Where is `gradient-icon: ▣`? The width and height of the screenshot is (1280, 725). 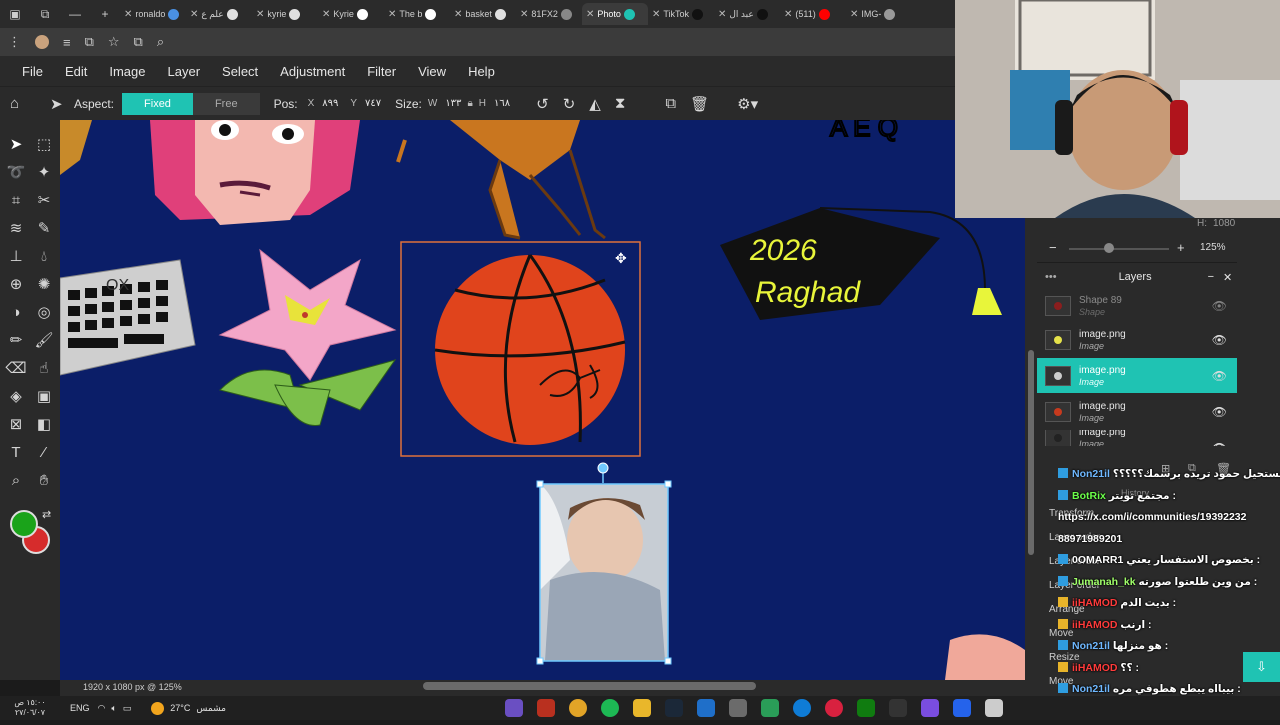 gradient-icon: ▣ is located at coordinates (44, 397).